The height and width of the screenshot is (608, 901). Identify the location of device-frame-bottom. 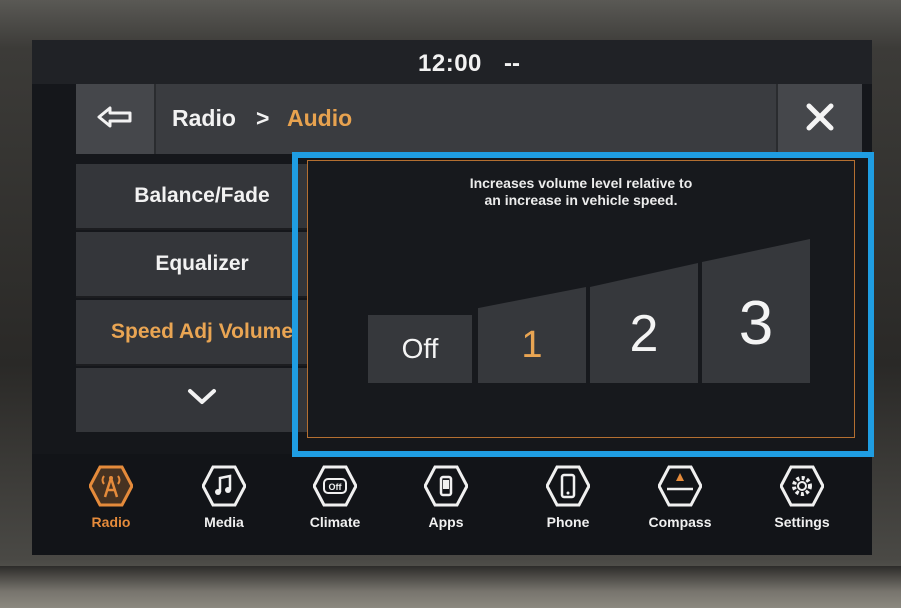
(450, 587).